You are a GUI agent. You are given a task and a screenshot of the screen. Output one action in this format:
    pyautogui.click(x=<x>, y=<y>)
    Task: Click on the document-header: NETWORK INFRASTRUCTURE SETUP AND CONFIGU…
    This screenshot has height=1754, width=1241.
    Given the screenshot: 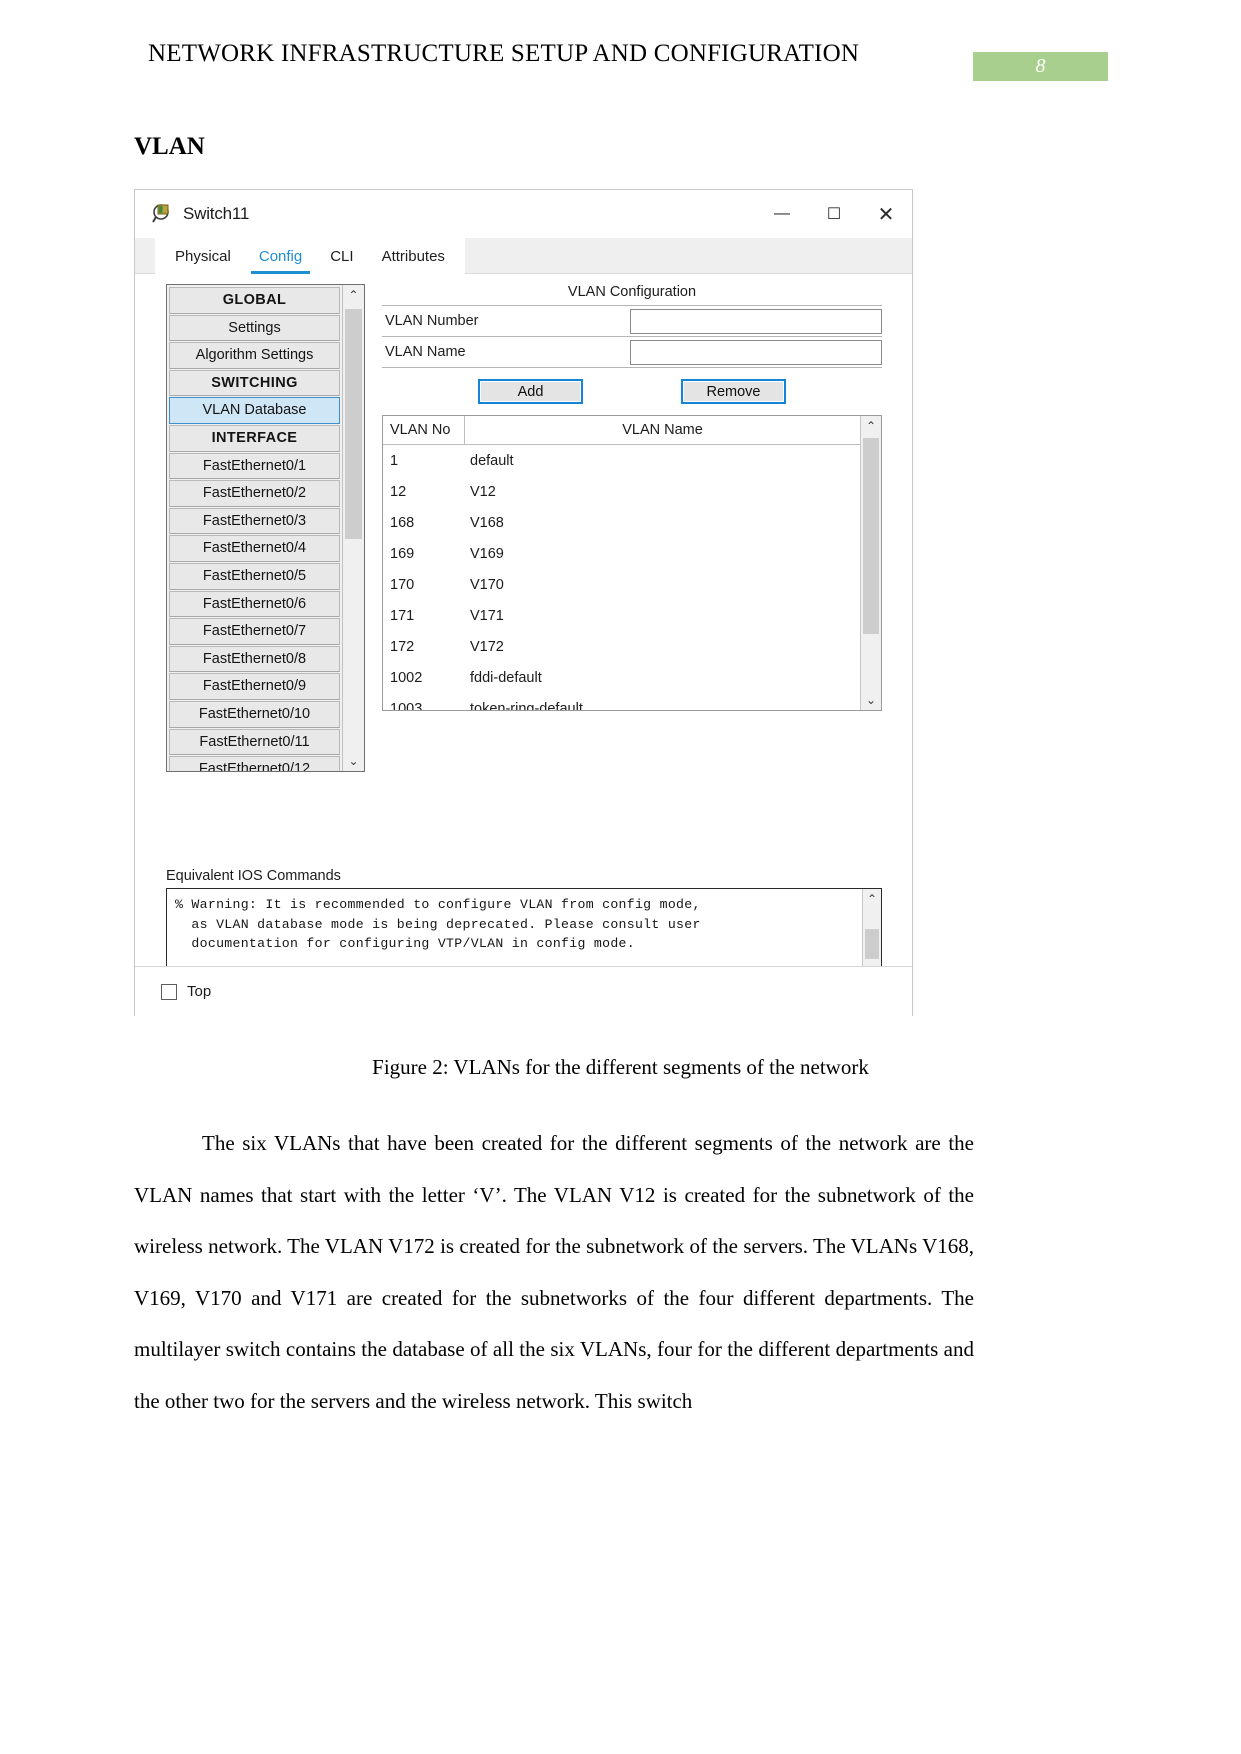 What is the action you would take?
    pyautogui.click(x=620, y=50)
    